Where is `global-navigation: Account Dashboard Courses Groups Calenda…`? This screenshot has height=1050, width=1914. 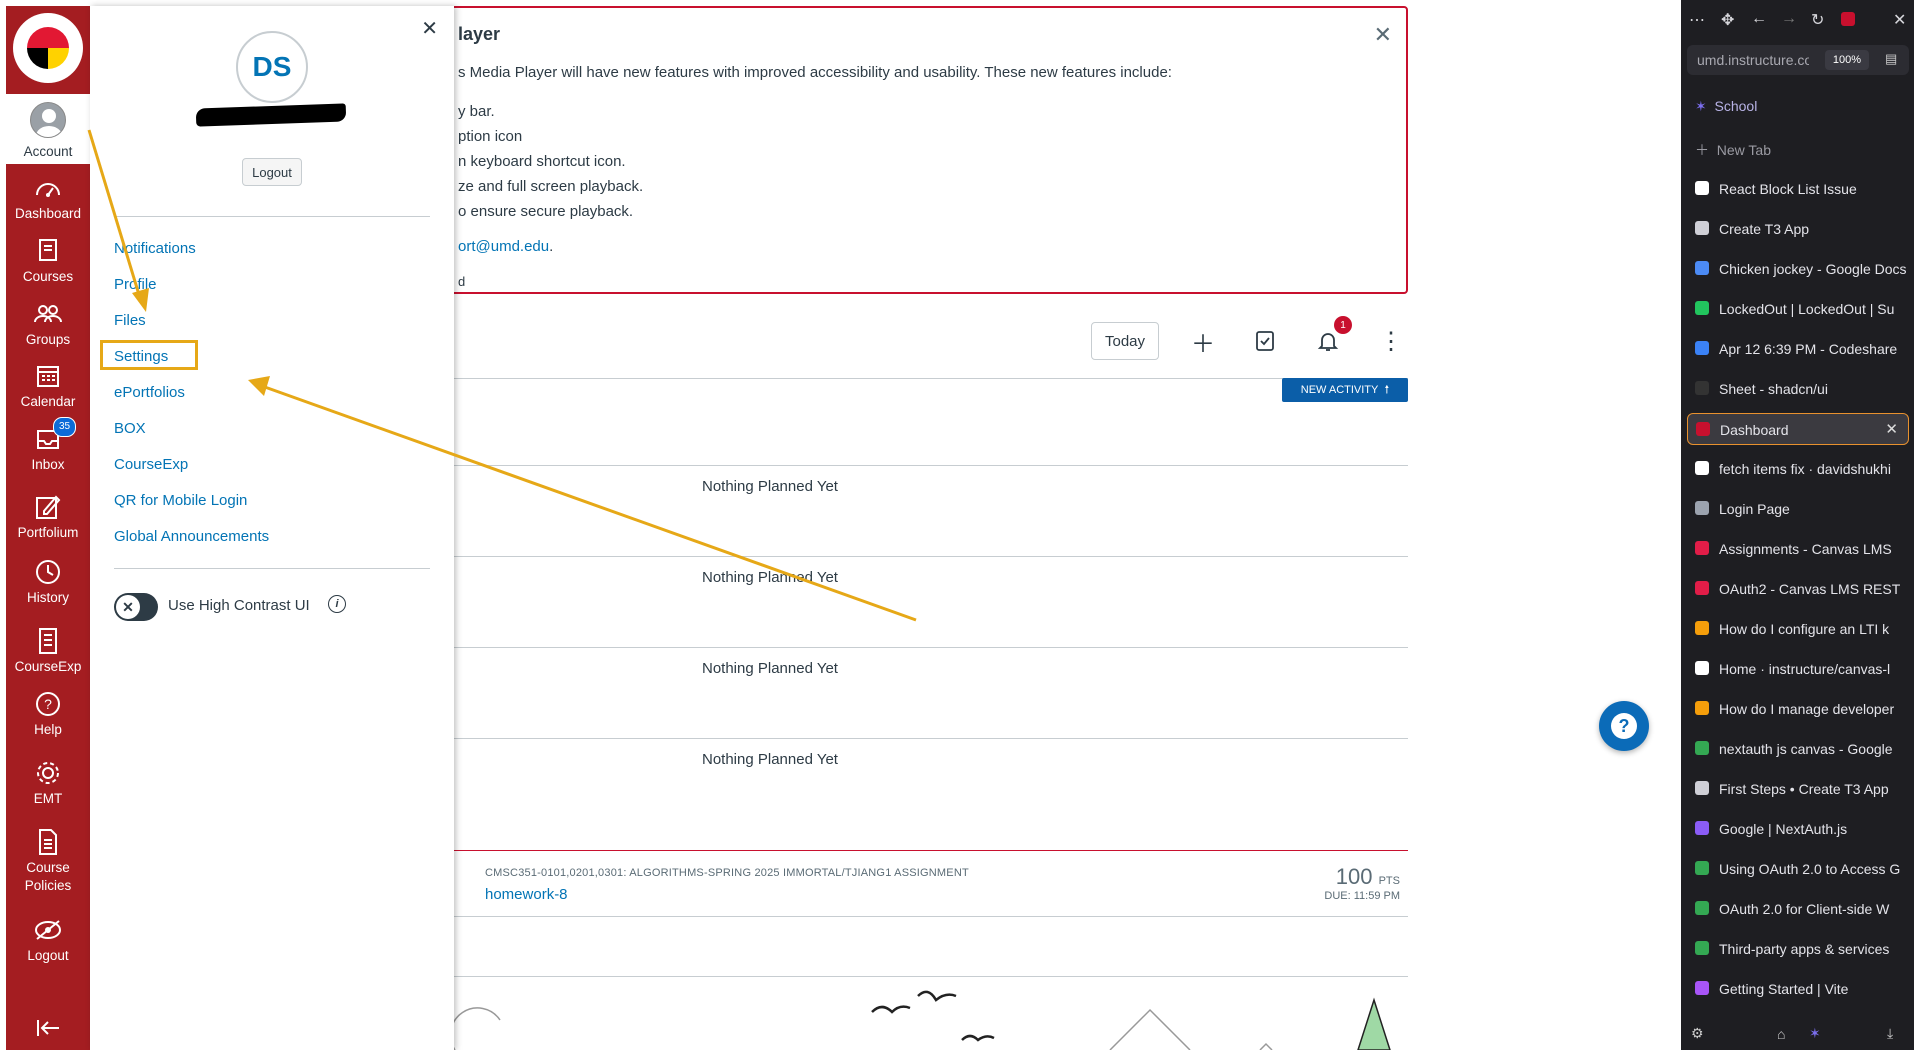
global-navigation: Account Dashboard Courses Groups Calenda… is located at coordinates (48, 528).